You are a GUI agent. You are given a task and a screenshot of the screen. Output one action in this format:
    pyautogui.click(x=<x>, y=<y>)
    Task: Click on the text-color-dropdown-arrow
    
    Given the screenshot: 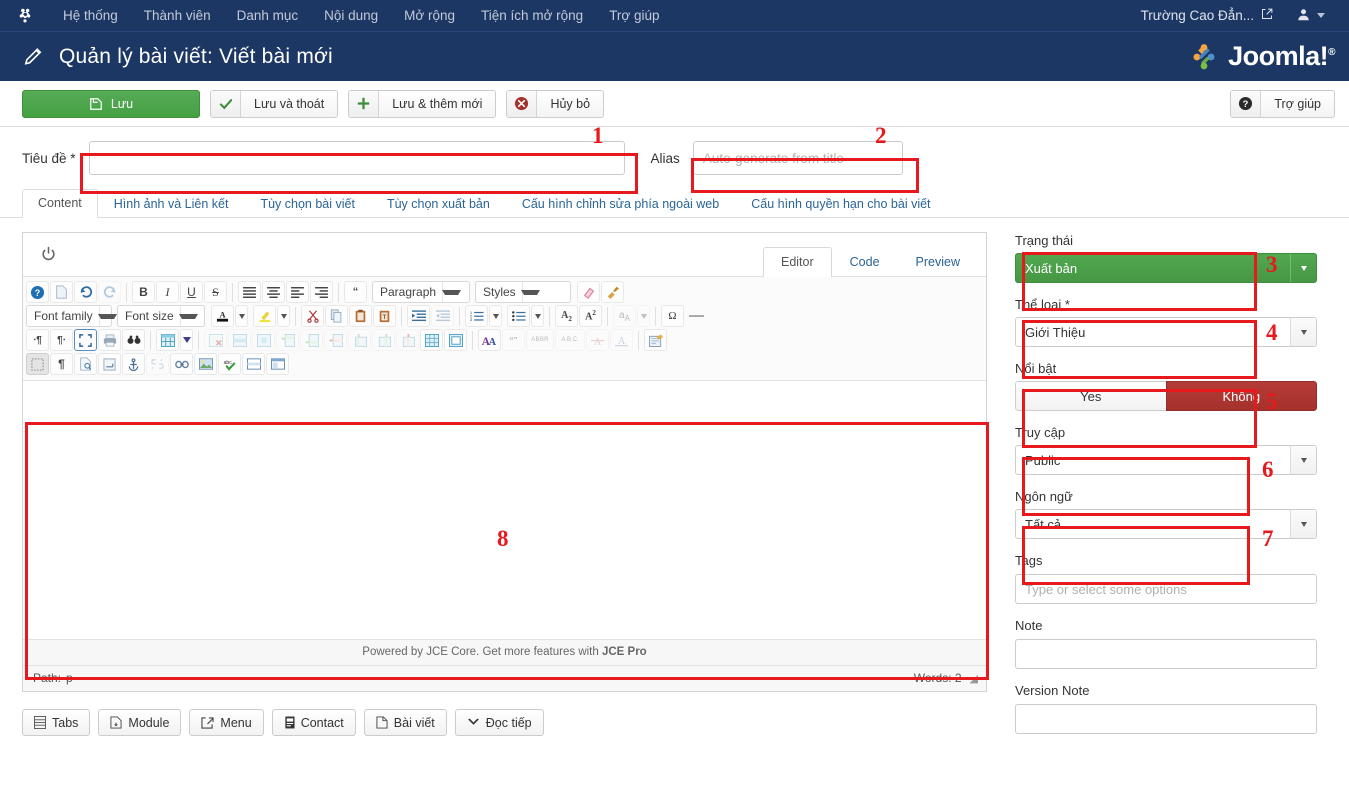 What is the action you would take?
    pyautogui.click(x=241, y=316)
    